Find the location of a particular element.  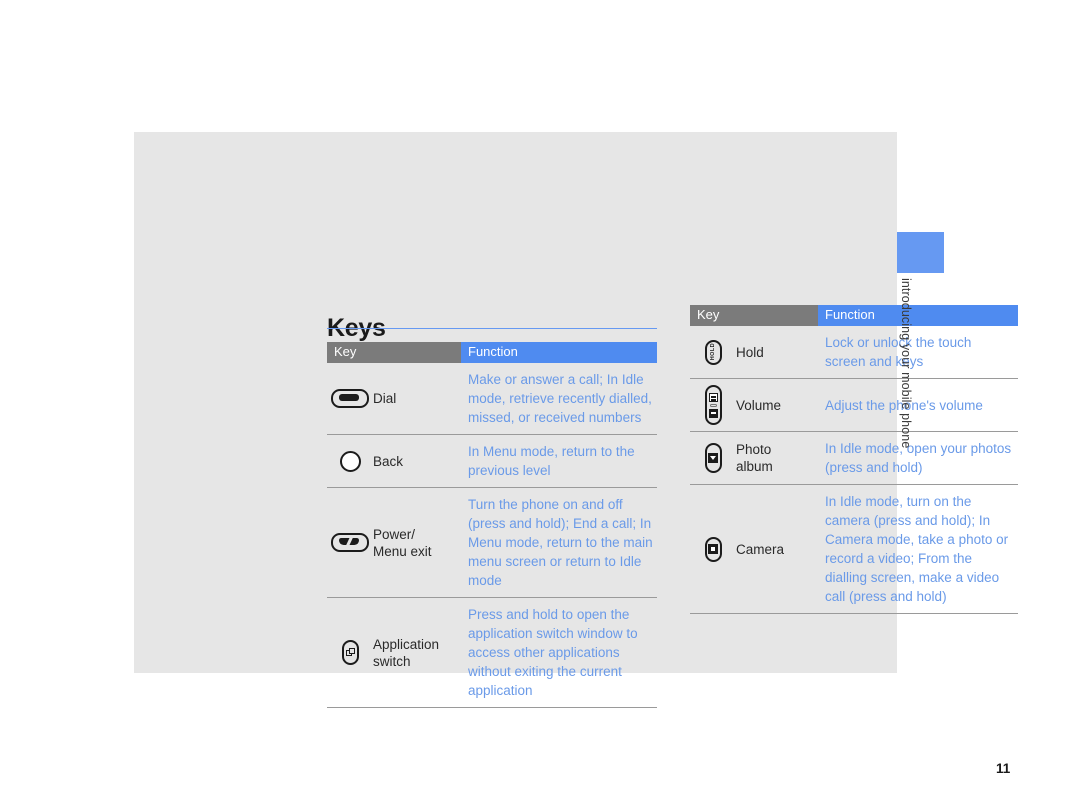

camera-key-icon is located at coordinates (713, 549).